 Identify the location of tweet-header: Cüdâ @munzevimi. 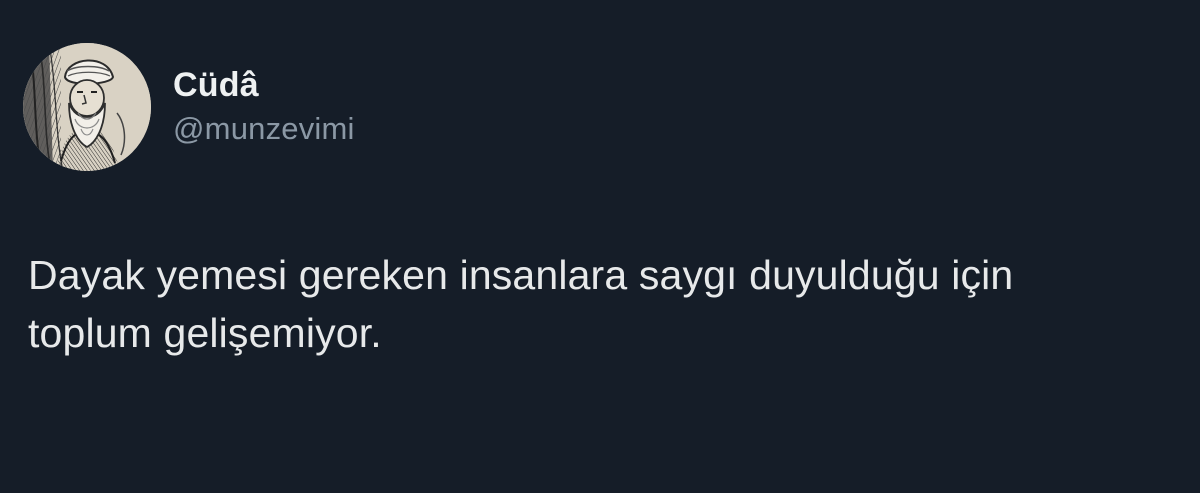
(189, 107).